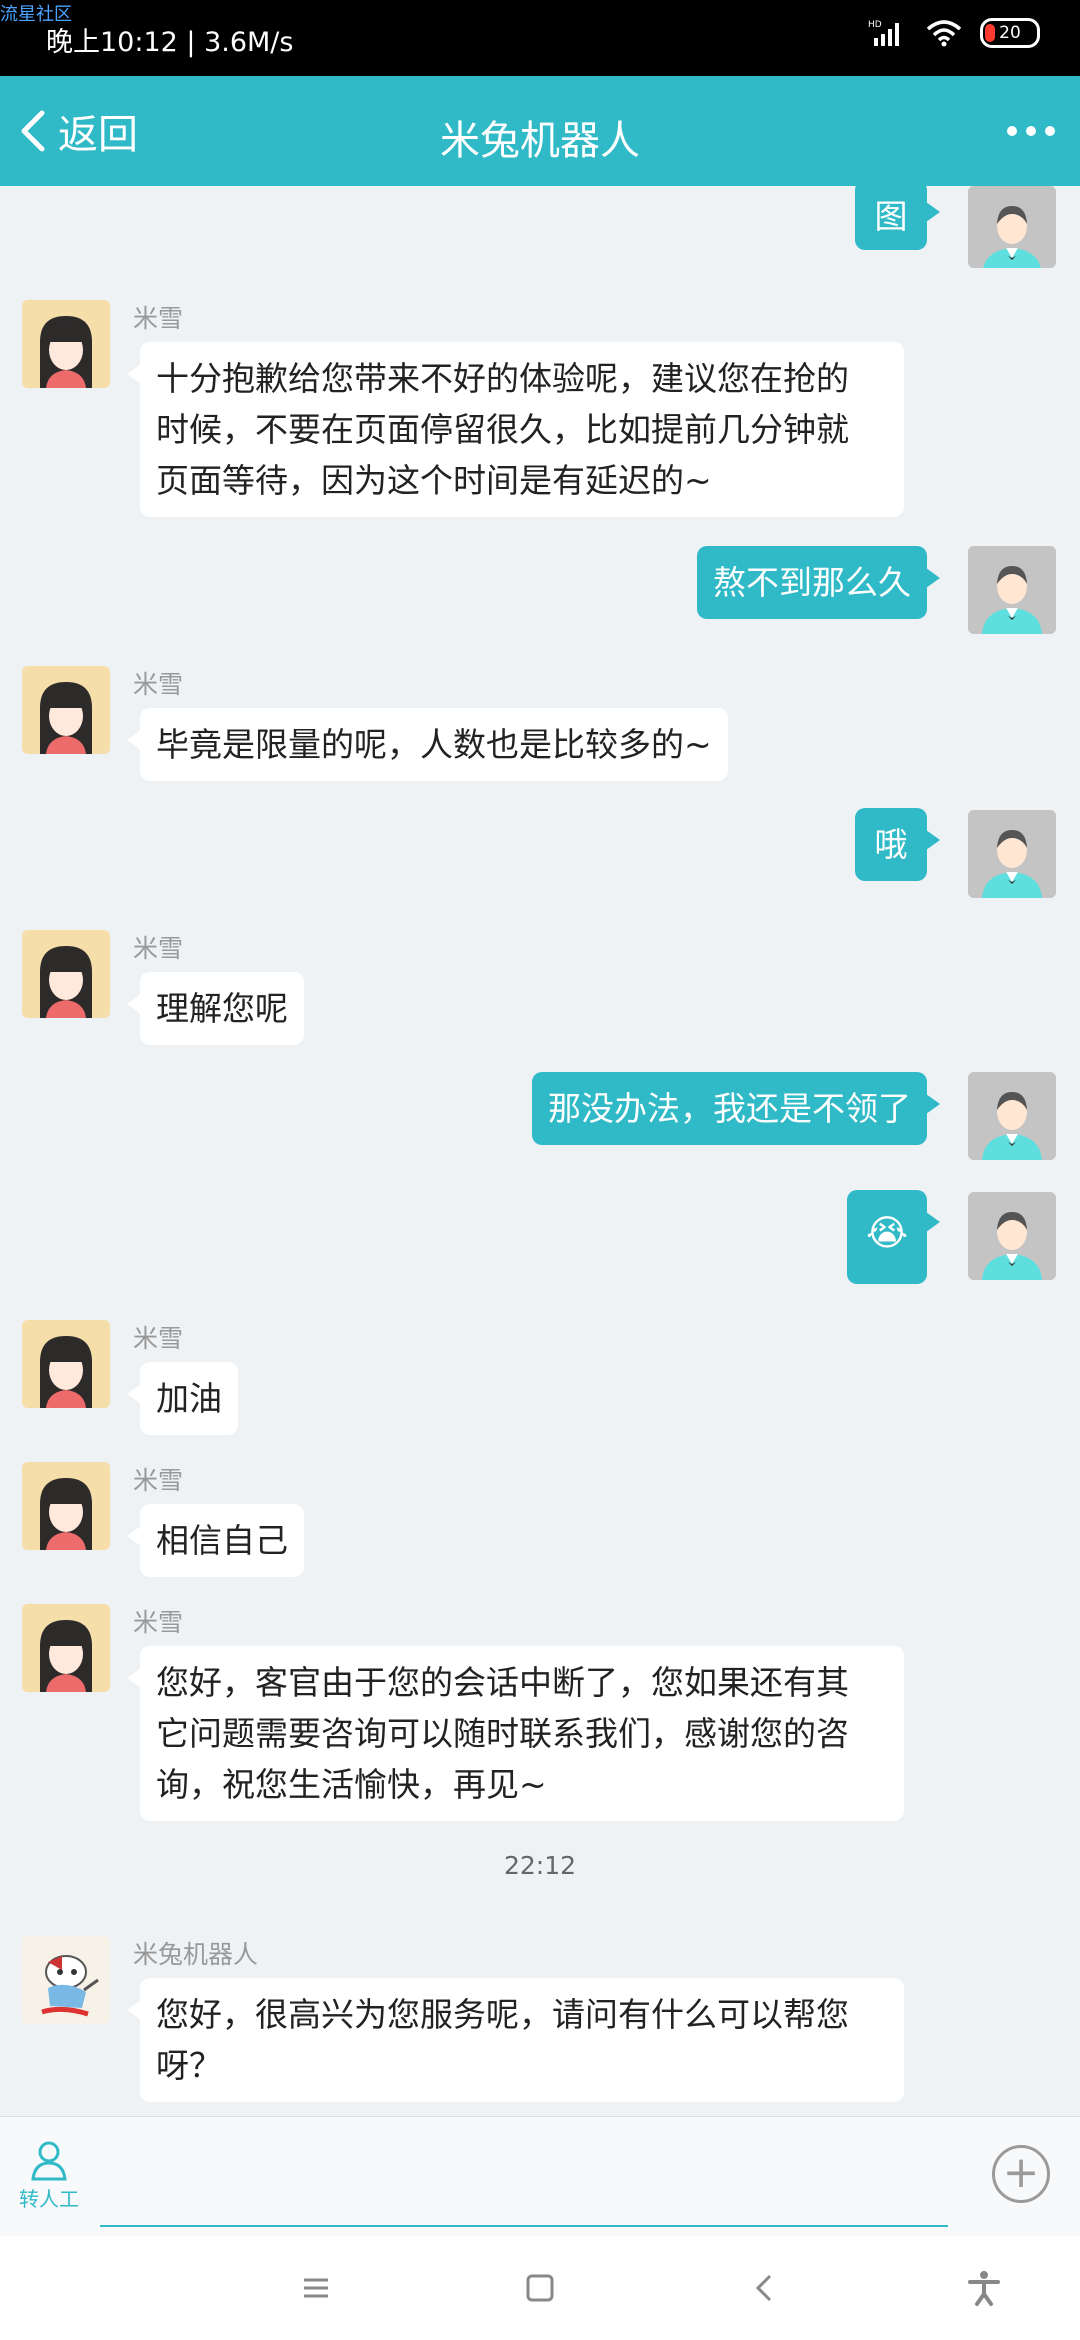 The image size is (1080, 2340). I want to click on sender-name: 米兔机器人, so click(196, 1954).